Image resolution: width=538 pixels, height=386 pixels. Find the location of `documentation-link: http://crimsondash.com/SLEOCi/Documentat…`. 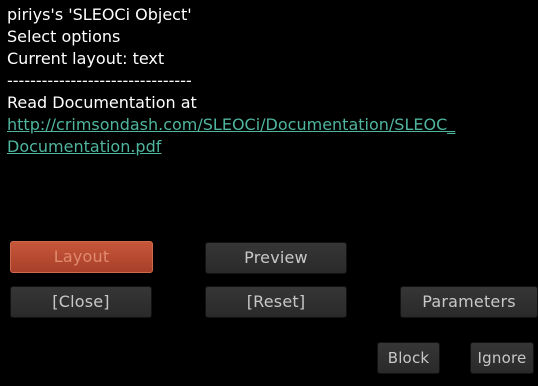

documentation-link: http://crimsondash.com/SLEOCi/Documentat… is located at coordinates (271, 125).